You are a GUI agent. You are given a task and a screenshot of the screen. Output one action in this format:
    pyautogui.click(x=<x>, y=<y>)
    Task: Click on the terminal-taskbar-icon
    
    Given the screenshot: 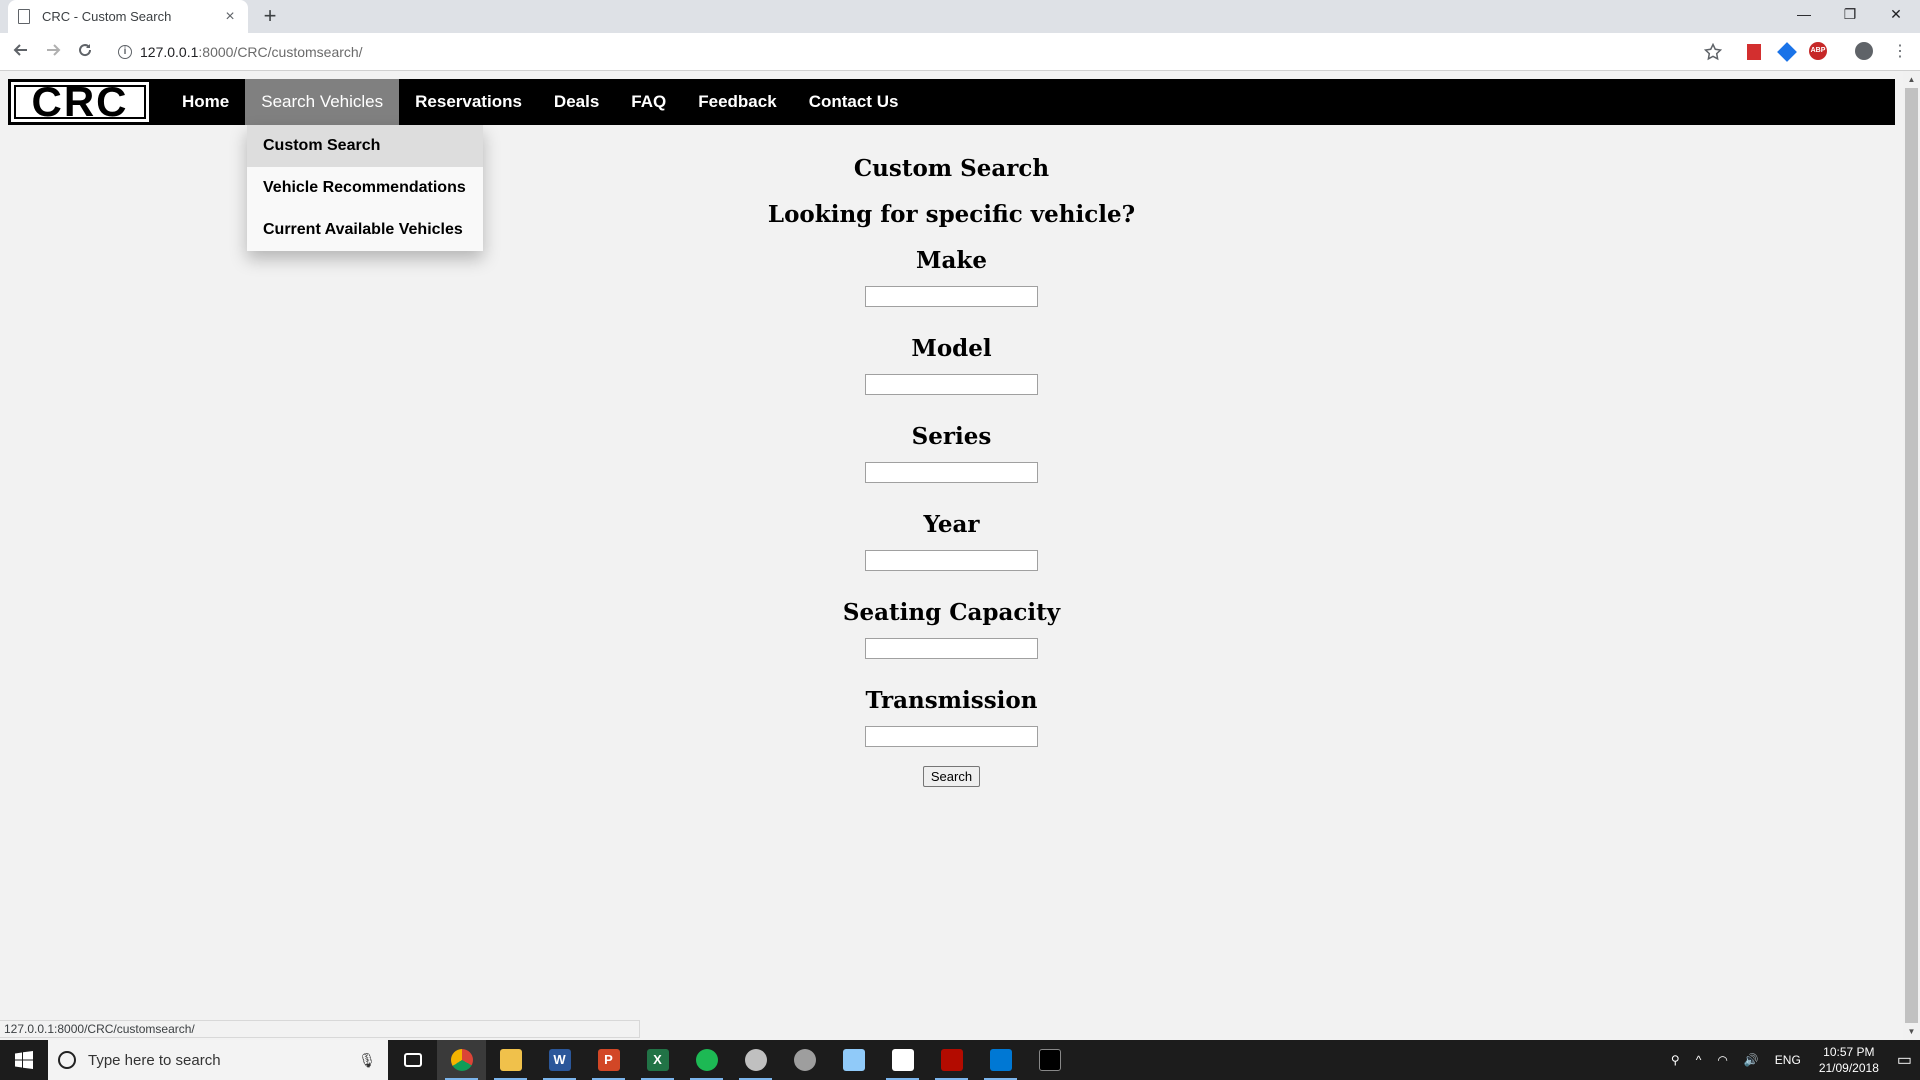 What is the action you would take?
    pyautogui.click(x=1049, y=1060)
    